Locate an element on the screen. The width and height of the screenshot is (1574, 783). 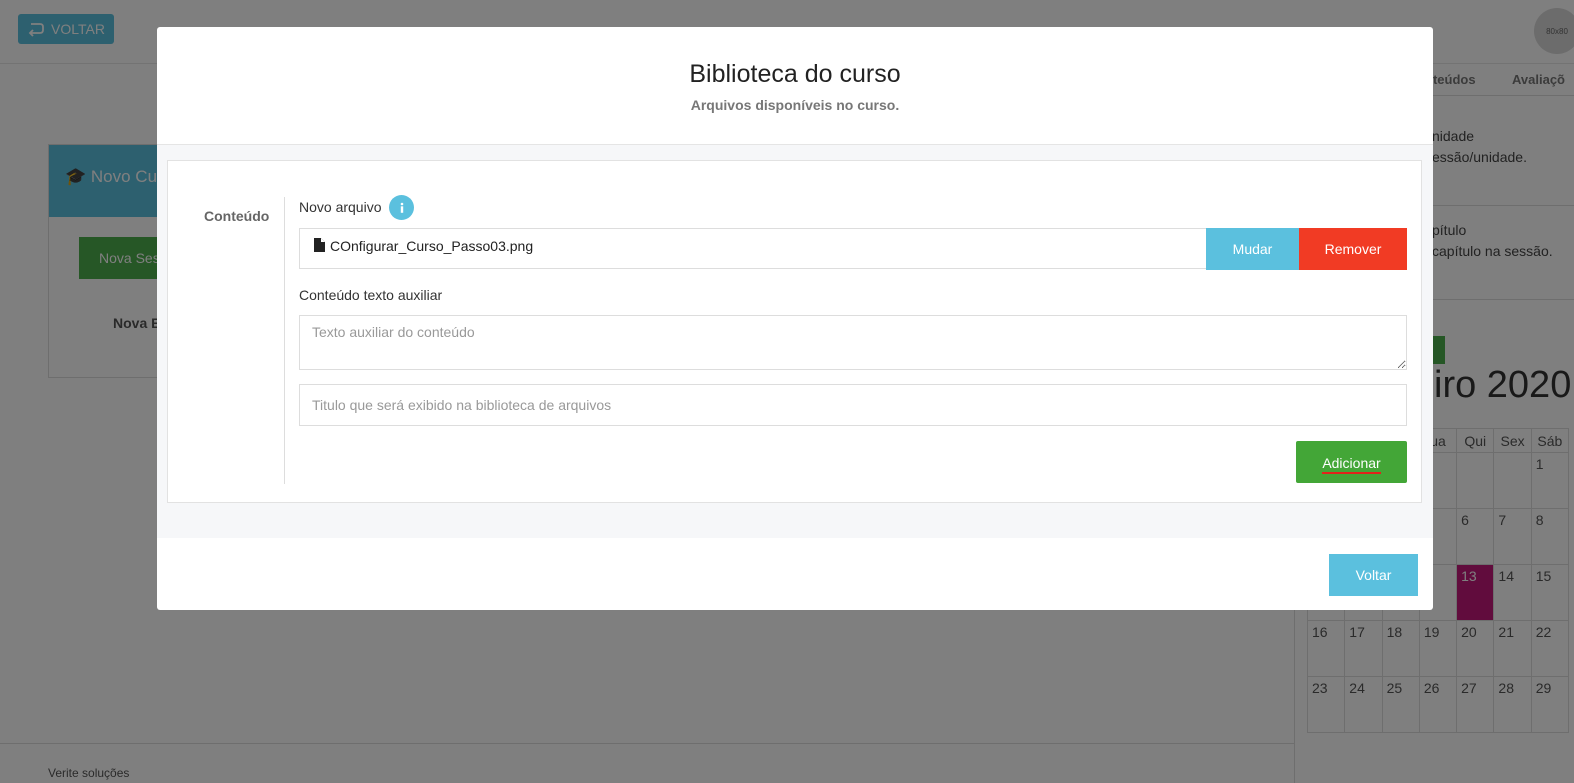
add-button: Adicionar is located at coordinates (1351, 462).